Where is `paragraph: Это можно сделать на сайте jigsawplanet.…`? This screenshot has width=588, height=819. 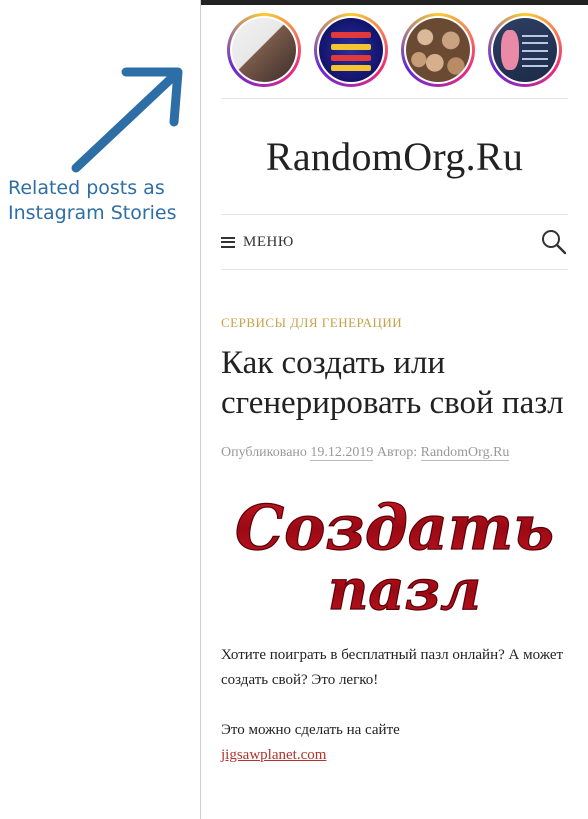 paragraph: Это можно сделать на сайте jigsawplanet.… is located at coordinates (394, 743).